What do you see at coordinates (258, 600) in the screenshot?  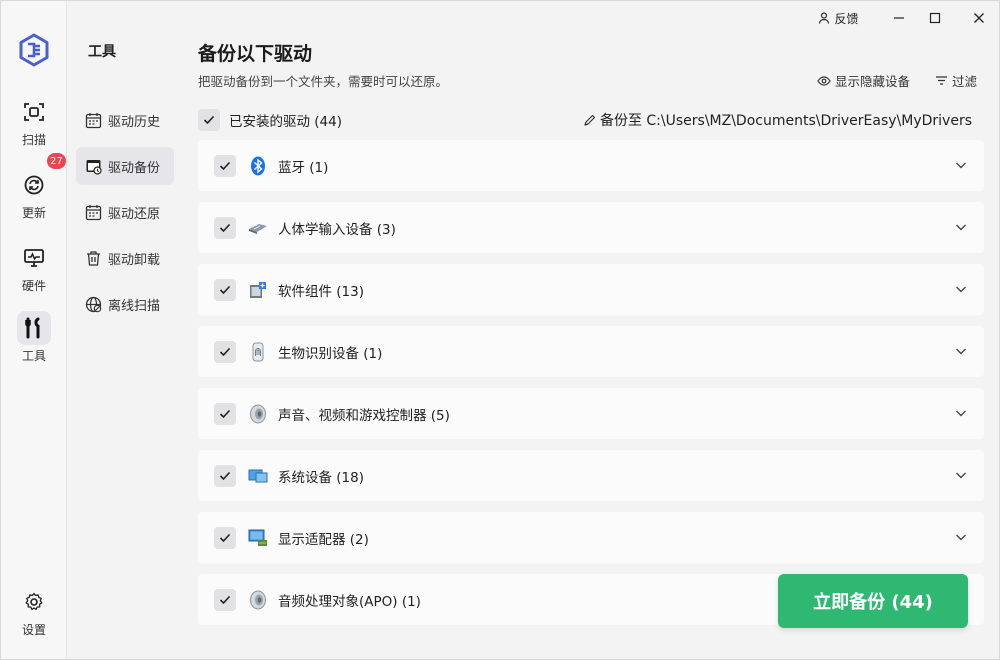 I see `audio-apo-icon` at bounding box center [258, 600].